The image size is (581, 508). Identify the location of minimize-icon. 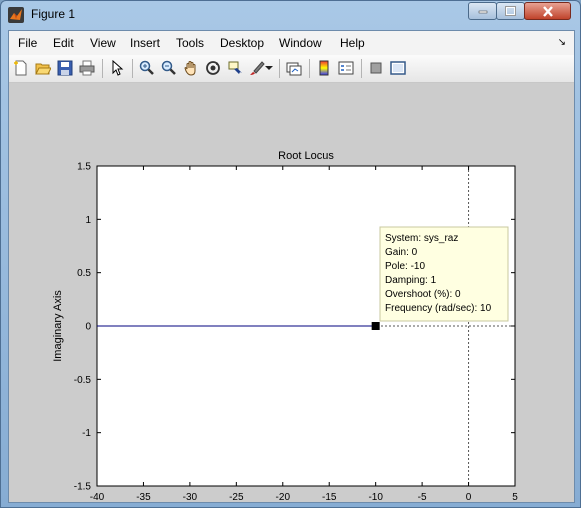
(482, 12).